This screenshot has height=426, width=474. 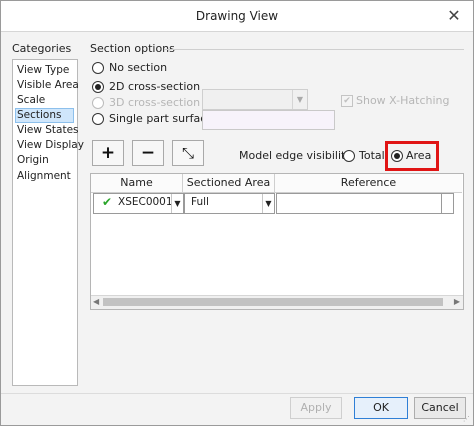 What do you see at coordinates (161, 118) in the screenshot?
I see `single-part-surface-label: Single part surface` at bounding box center [161, 118].